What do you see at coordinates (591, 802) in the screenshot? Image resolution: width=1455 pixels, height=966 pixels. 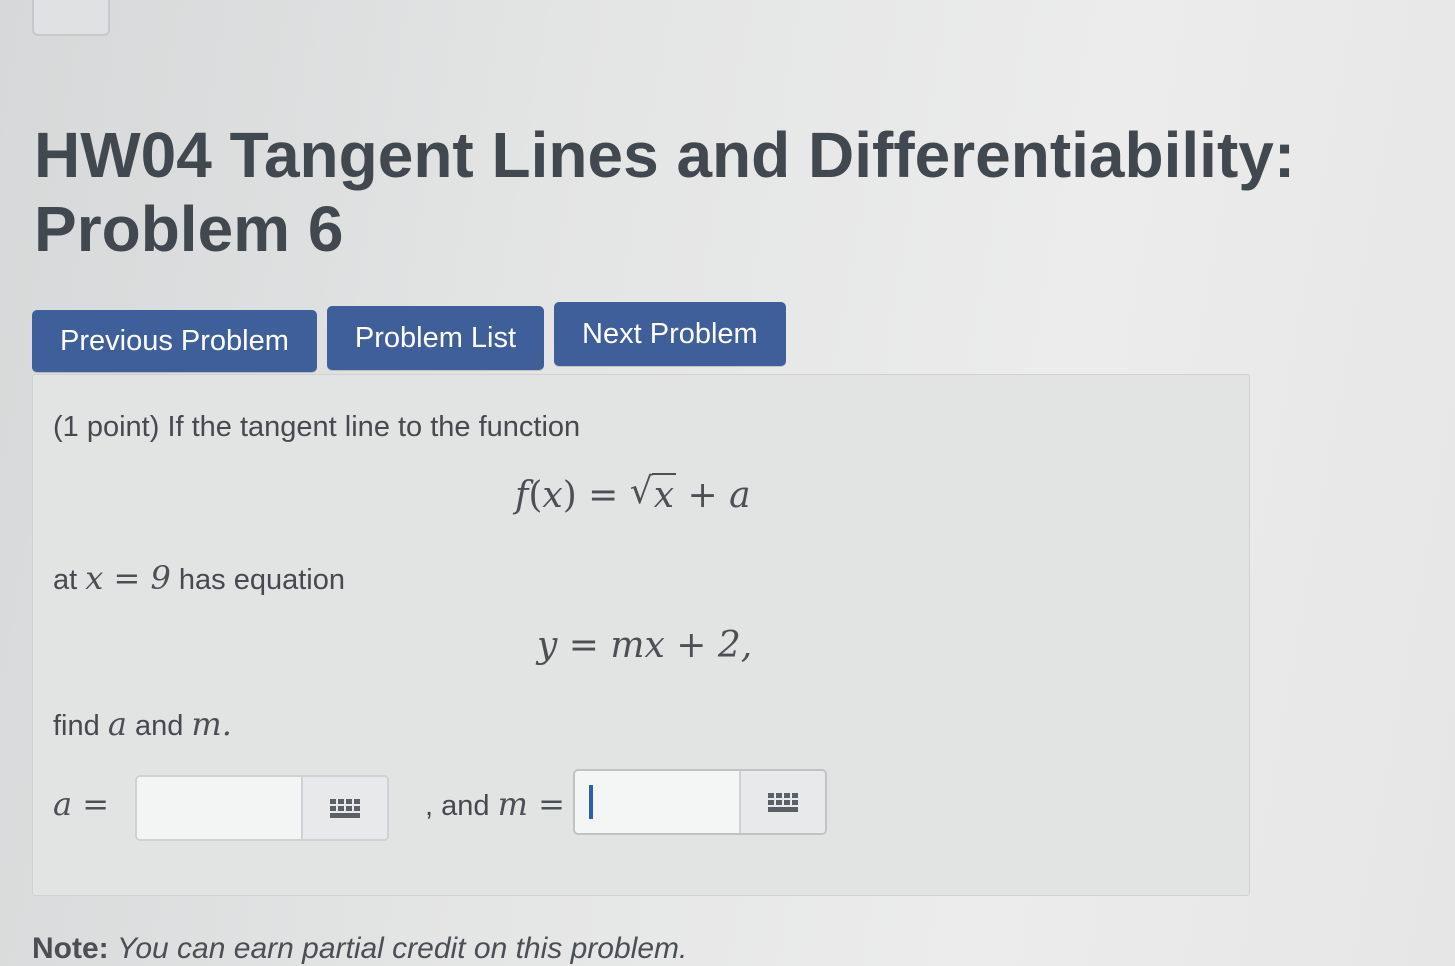 I see `text-caret` at bounding box center [591, 802].